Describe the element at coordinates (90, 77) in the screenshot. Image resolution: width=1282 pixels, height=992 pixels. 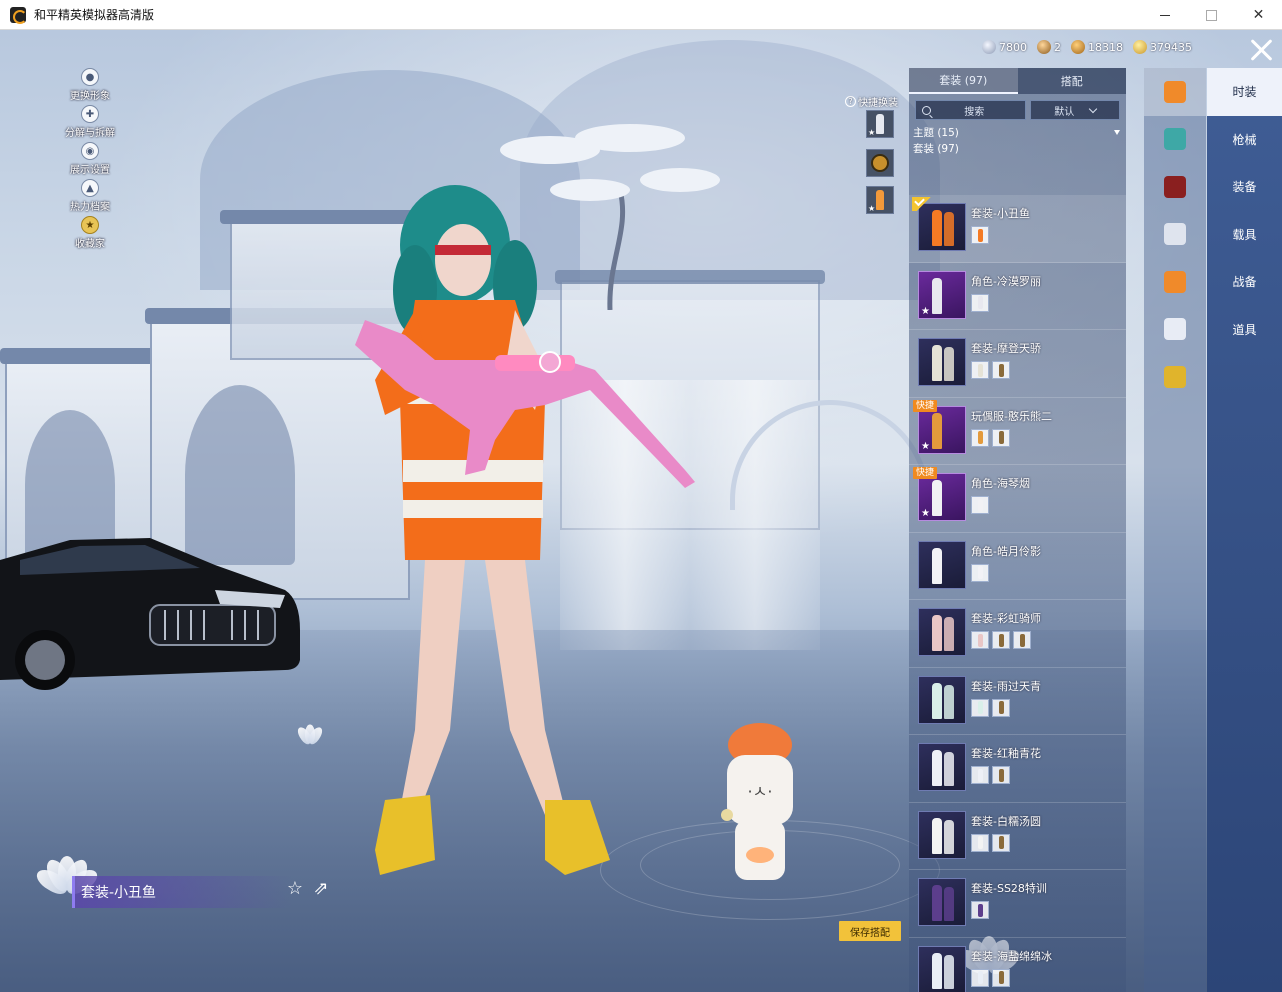
I see `avatar-icon: ●` at that location.